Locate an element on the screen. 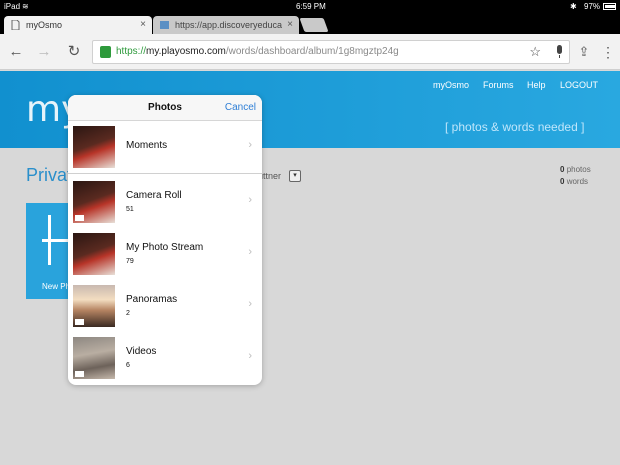 Image resolution: width=620 pixels, height=465 pixels. page-icon is located at coordinates (15, 25).